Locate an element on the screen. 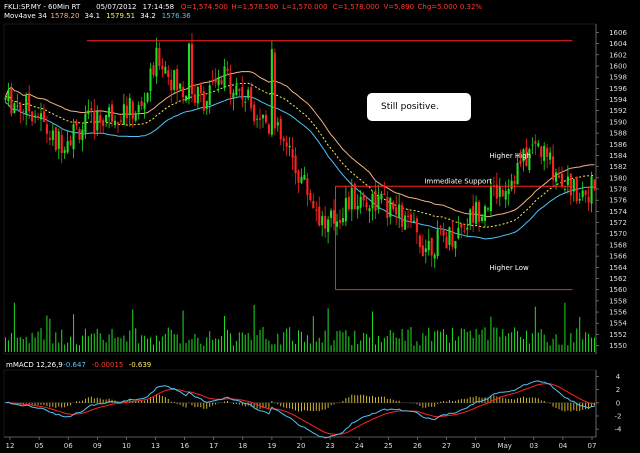  macd-y-tick-label: 4 is located at coordinates (618, 377).